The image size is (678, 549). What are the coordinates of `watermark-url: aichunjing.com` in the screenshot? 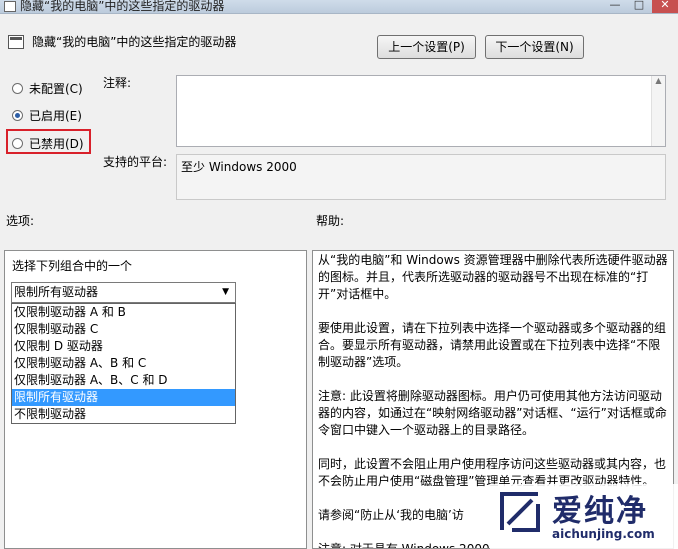 It's located at (603, 534).